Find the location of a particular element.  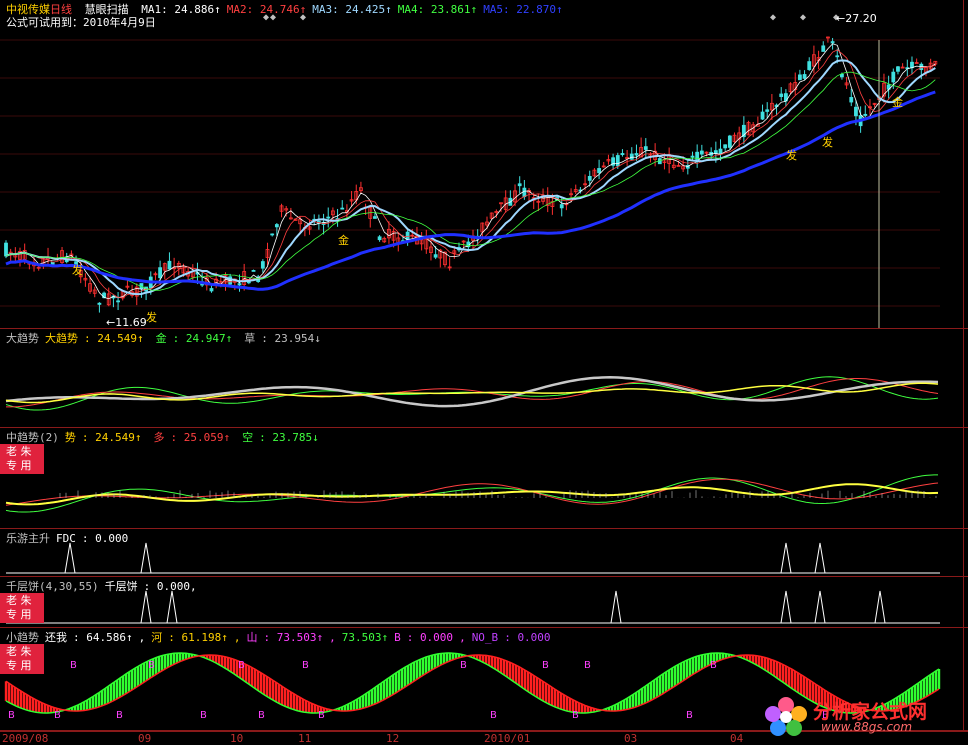

trend-jin-label: 金 is located at coordinates (161, 338).